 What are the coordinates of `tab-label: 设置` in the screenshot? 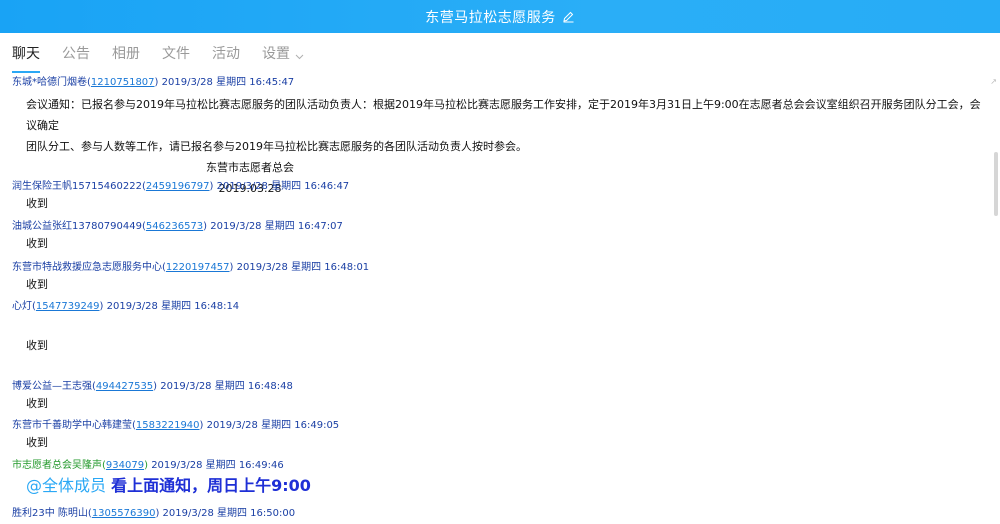 It's located at (276, 54).